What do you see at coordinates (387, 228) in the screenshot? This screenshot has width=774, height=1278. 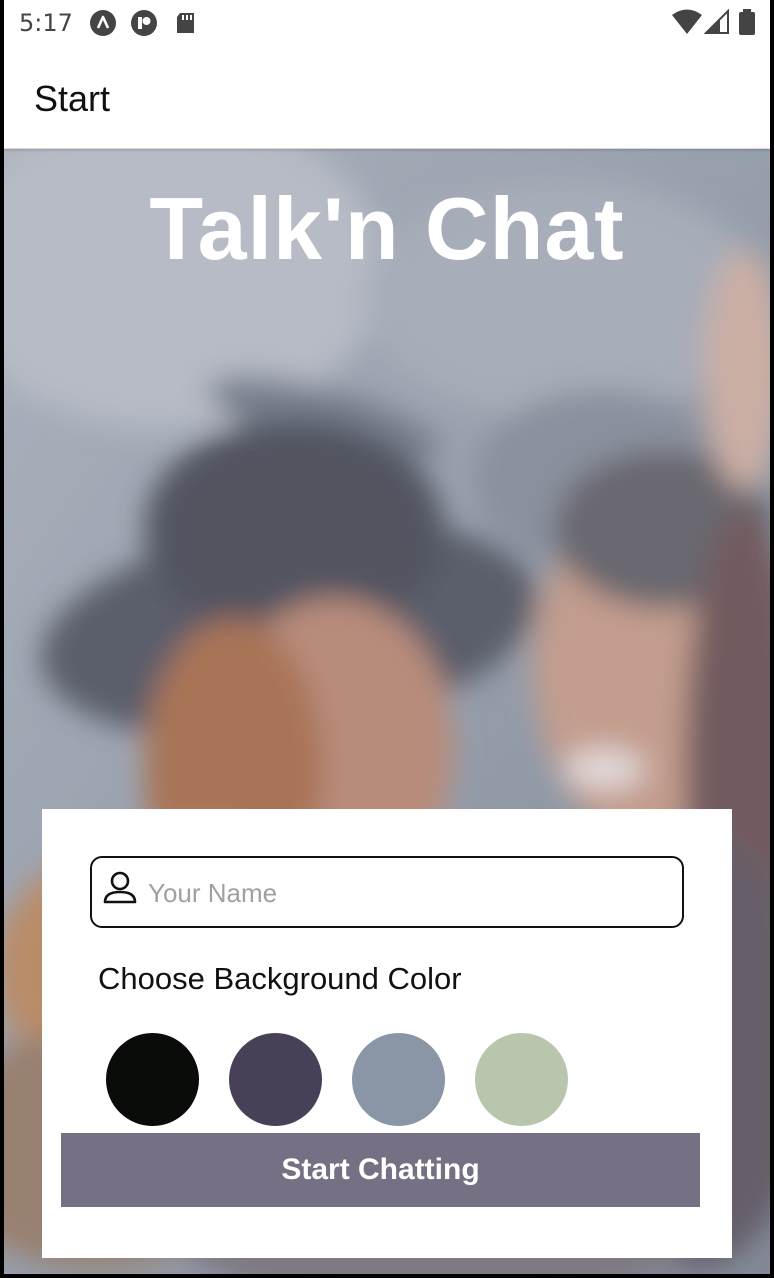 I see `app-title: Talk'n Chat` at bounding box center [387, 228].